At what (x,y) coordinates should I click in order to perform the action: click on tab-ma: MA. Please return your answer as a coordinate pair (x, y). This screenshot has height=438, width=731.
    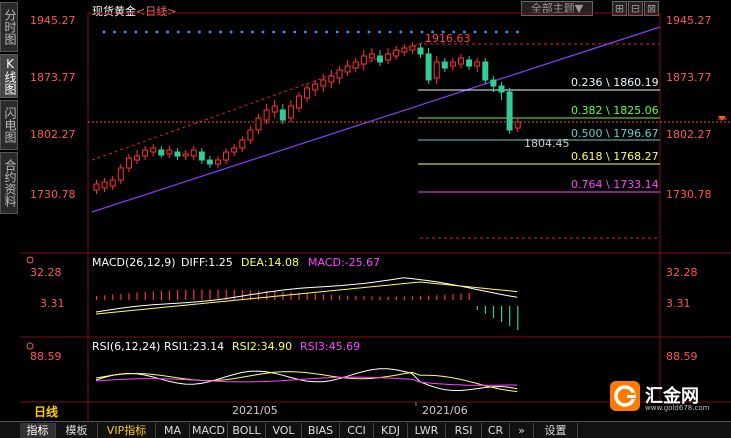
    Looking at the image, I should click on (173, 430).